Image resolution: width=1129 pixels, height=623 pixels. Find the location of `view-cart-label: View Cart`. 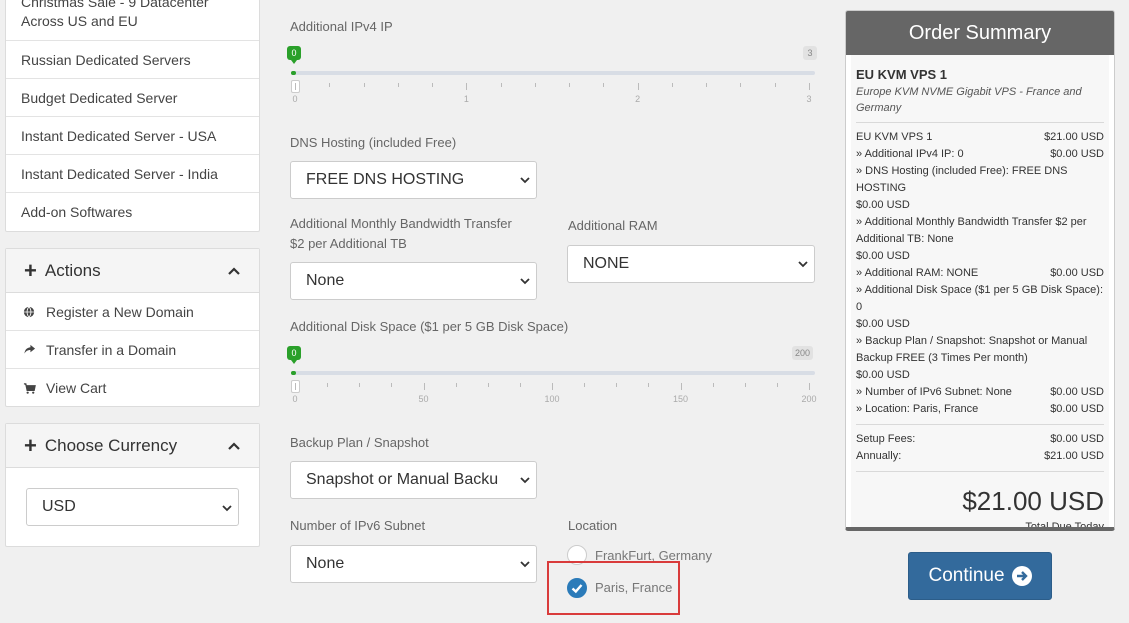

view-cart-label: View Cart is located at coordinates (76, 388).